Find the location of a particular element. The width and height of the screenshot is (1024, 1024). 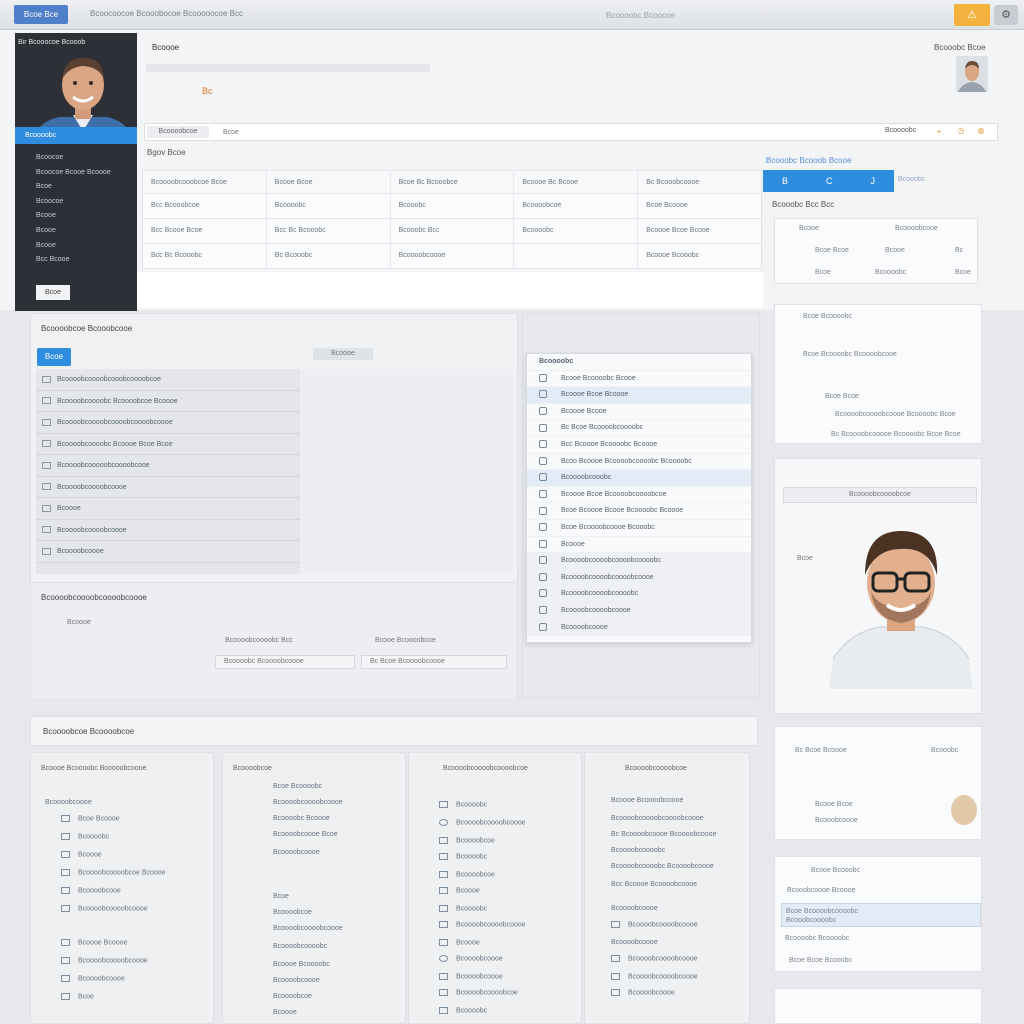

profile-menu-item: Bcoocoe is located at coordinates (76, 202).